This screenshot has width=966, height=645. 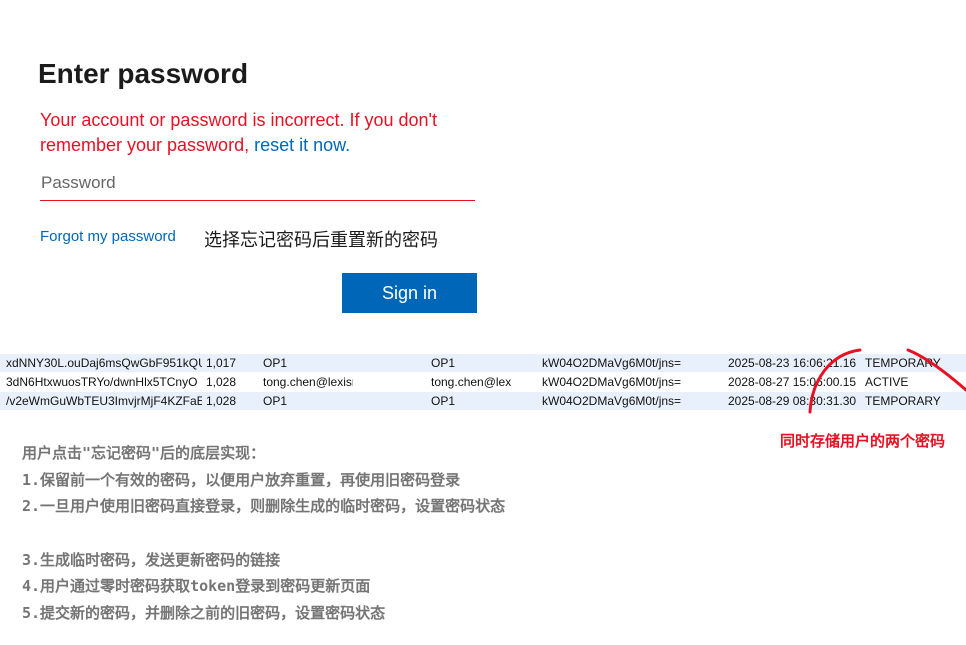 What do you see at coordinates (321, 240) in the screenshot?
I see `forgot-note: 选择忘记密码后重置新的密码` at bounding box center [321, 240].